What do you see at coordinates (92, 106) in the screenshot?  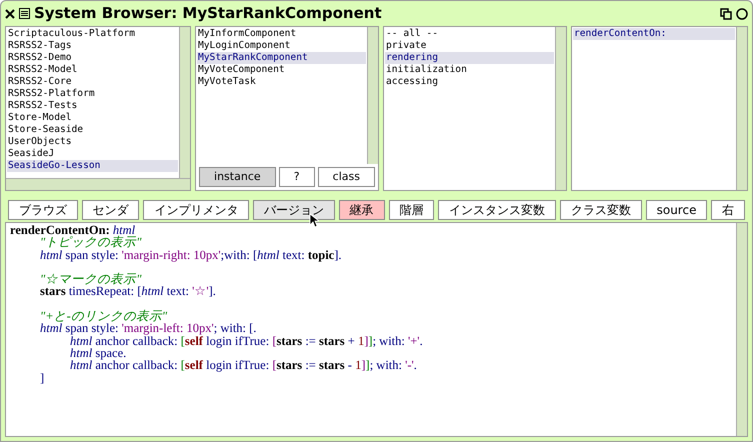 I see `list-item: RSRSS2-Tests` at bounding box center [92, 106].